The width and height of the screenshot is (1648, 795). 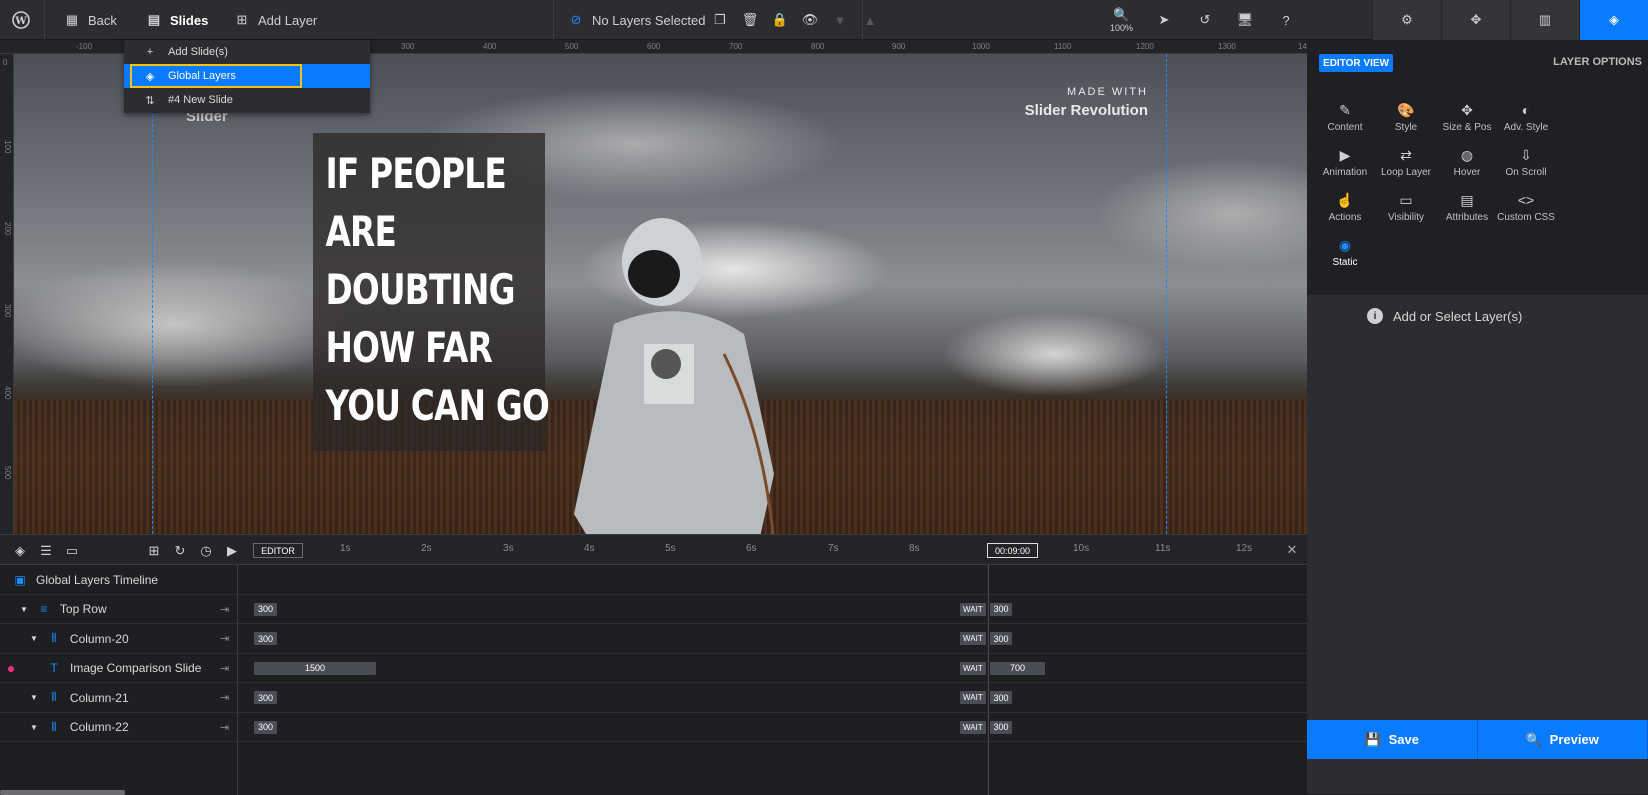 I want to click on tab-settings: ⚙, so click(x=1406, y=20).